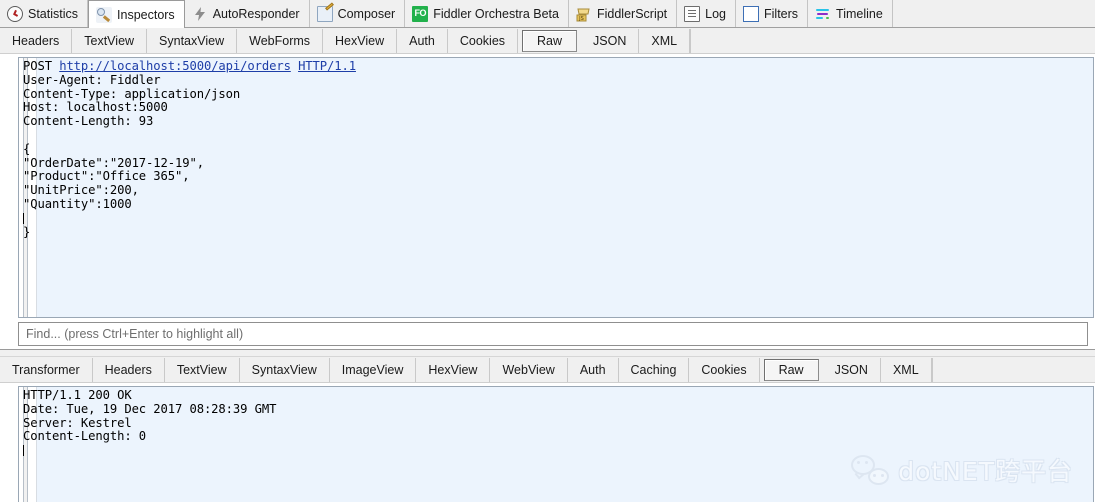 This screenshot has width=1095, height=502. What do you see at coordinates (420, 13) in the screenshot?
I see `fo-badge-icon: FO` at bounding box center [420, 13].